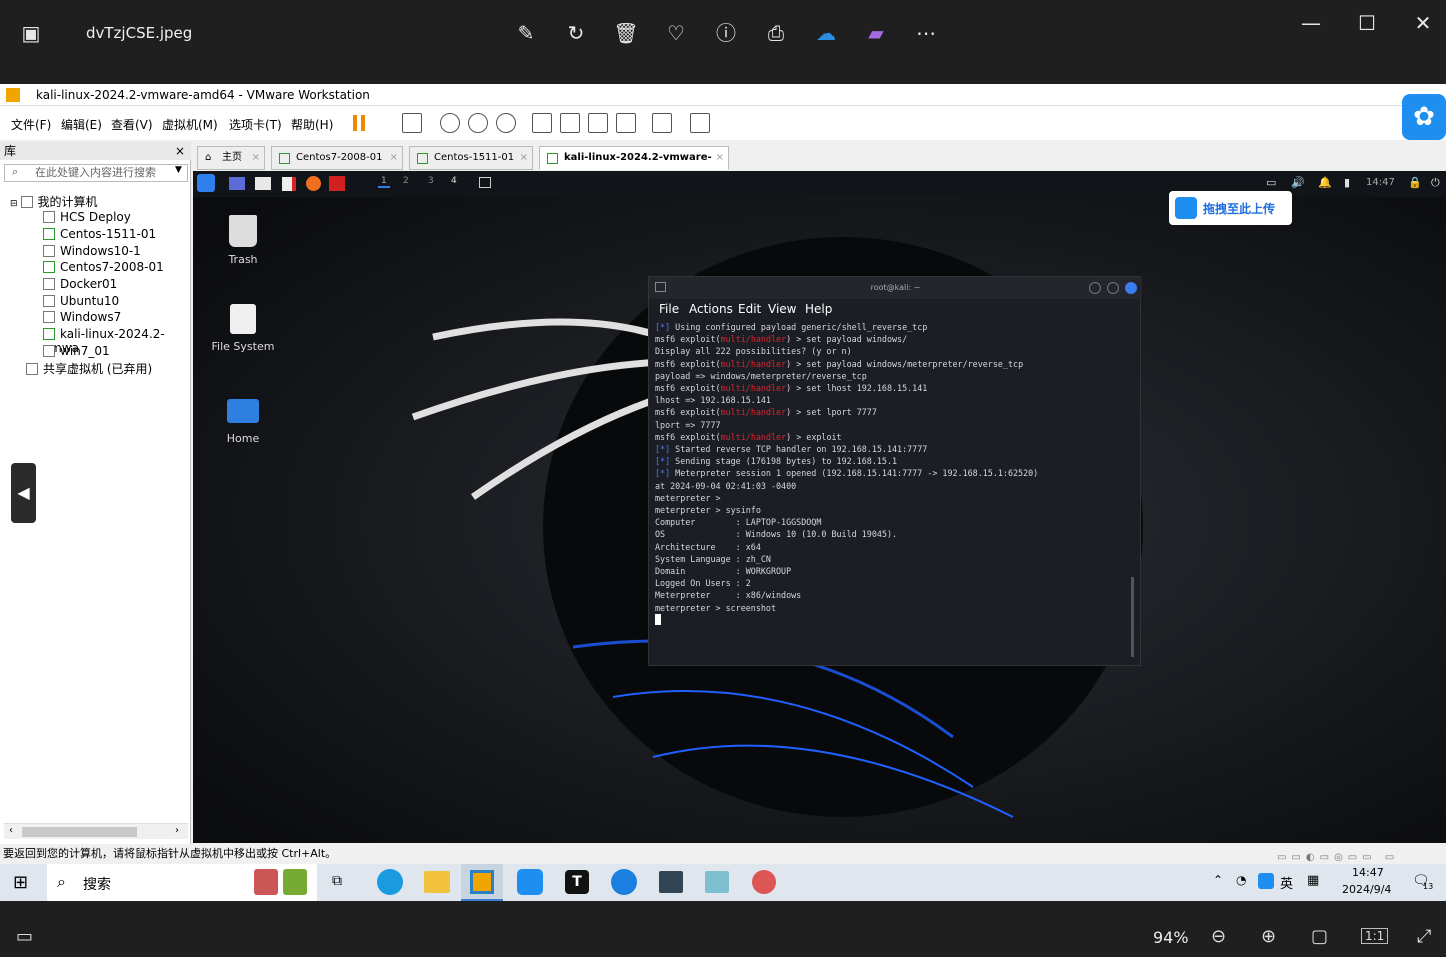 This screenshot has width=1446, height=957. I want to click on zoom-in-icon: ⊕, so click(1268, 936).